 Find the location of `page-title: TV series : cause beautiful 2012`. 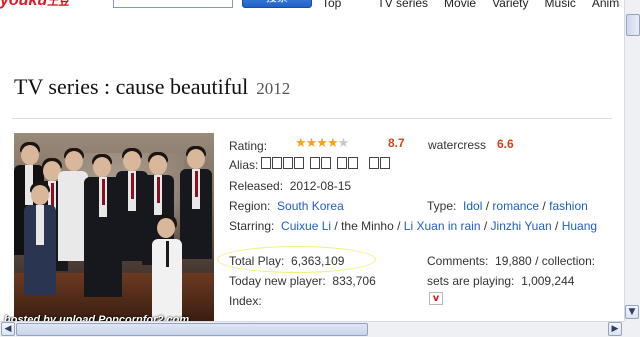

page-title: TV series : cause beautiful 2012 is located at coordinates (152, 87).